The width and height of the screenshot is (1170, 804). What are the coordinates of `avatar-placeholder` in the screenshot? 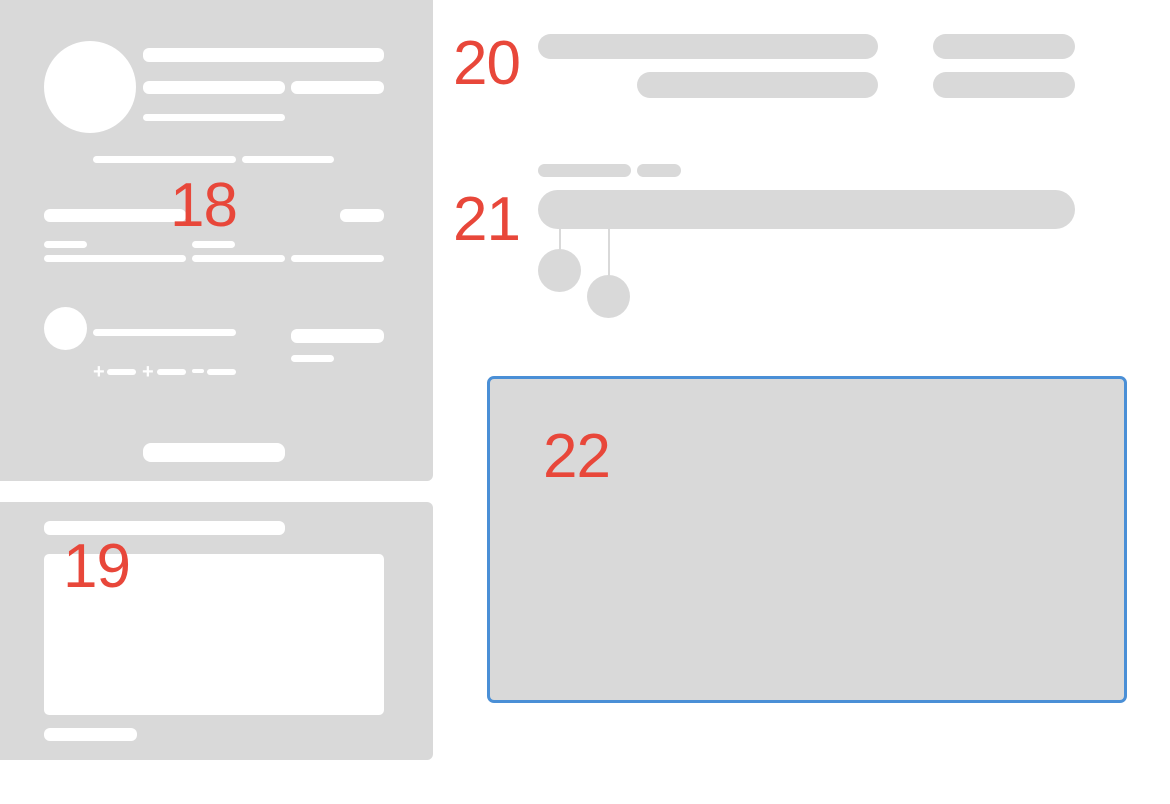 It's located at (90, 87).